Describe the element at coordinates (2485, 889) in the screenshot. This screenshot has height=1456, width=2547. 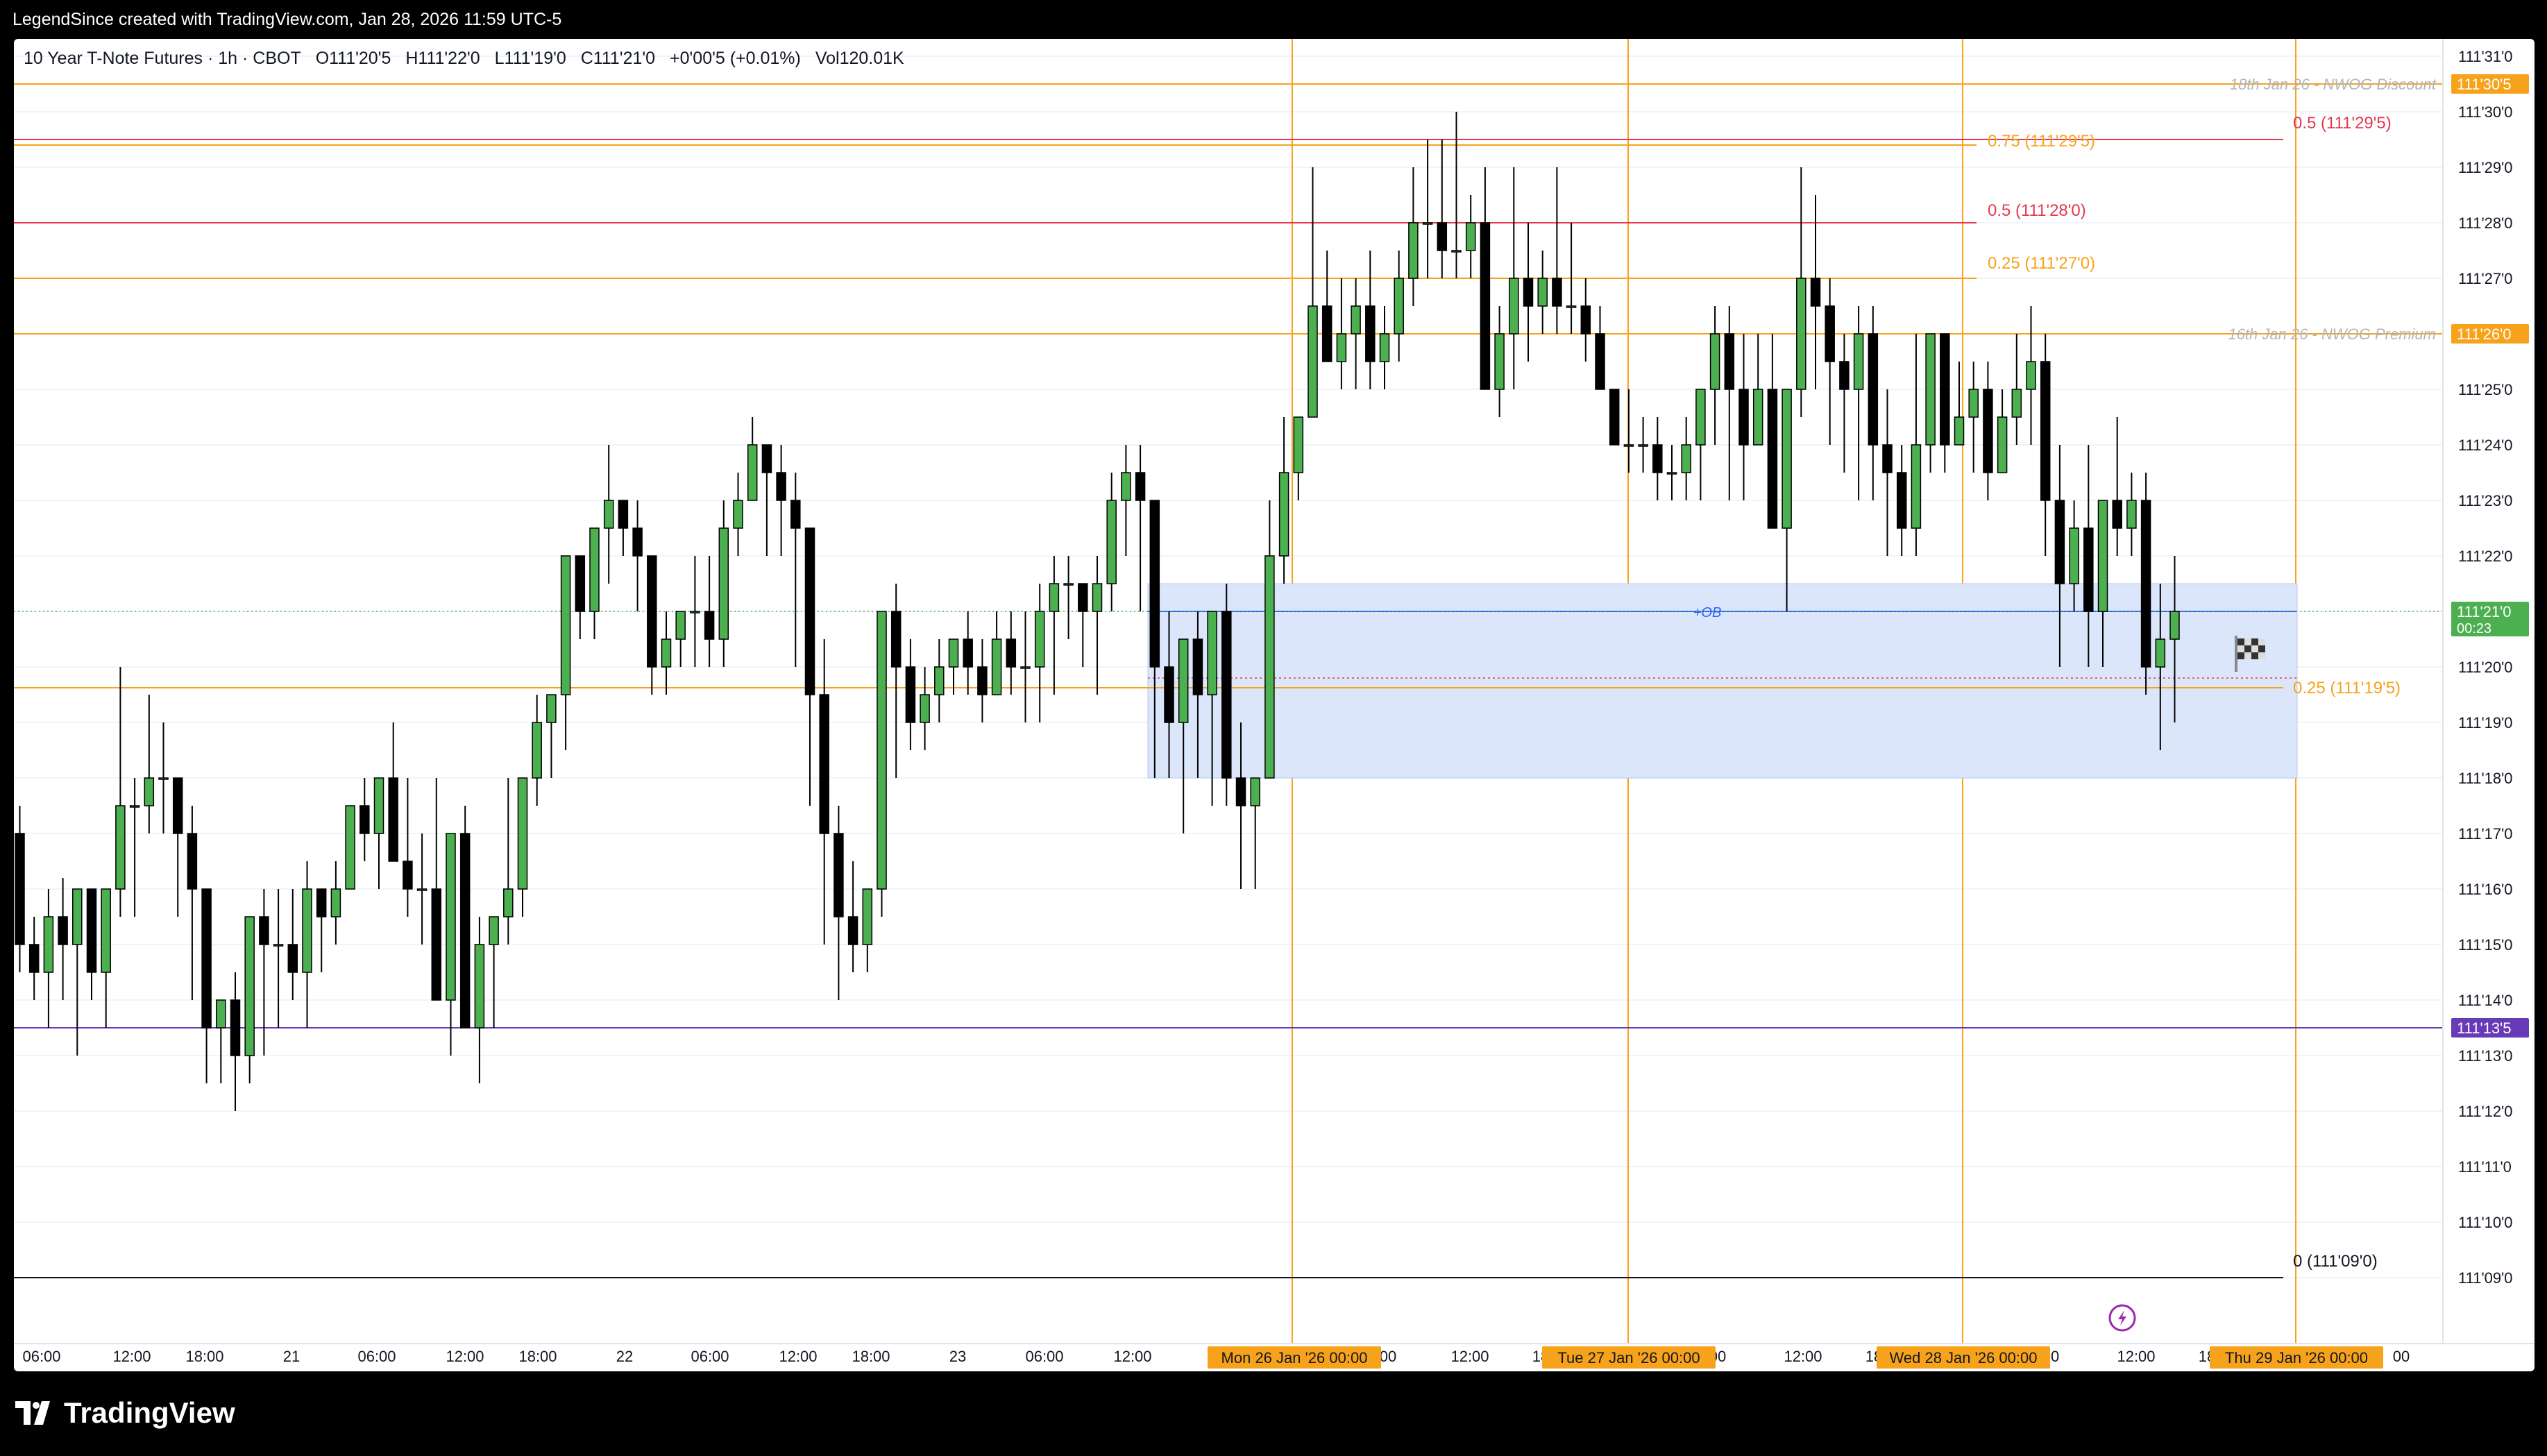
I see `price-tick-label: 111'16'0` at that location.